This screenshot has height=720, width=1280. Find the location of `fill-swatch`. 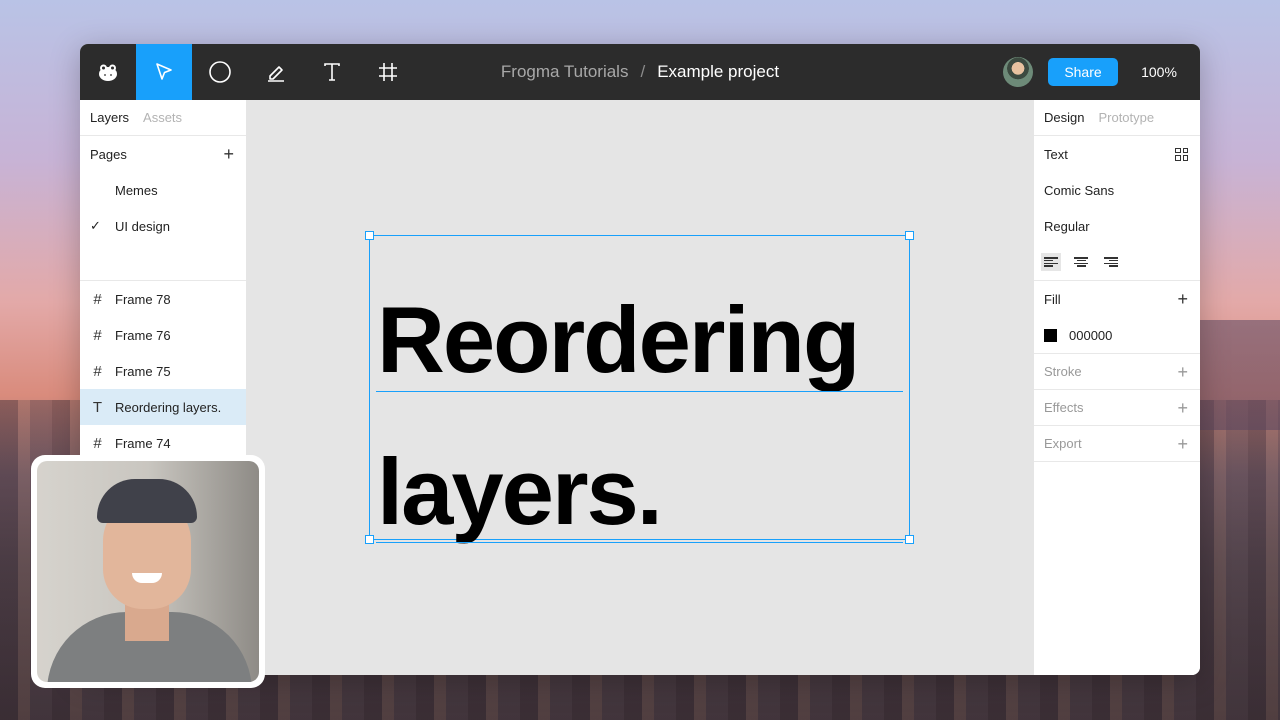

fill-swatch is located at coordinates (1050, 335).